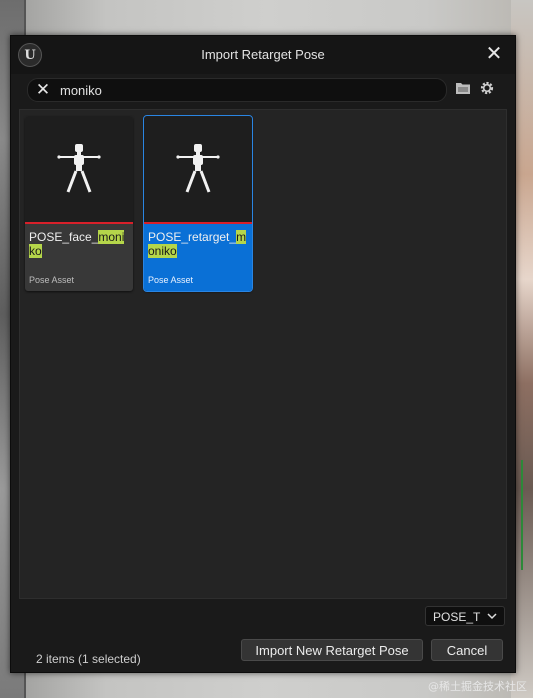  I want to click on items-count-status: 2 items (1 selected), so click(88, 659).